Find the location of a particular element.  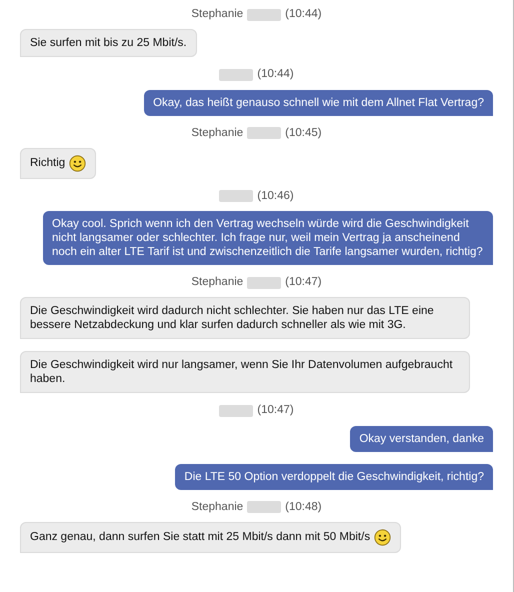

message-text: Okay cool. Sprich wenn ich den Vertrag wechseln würde wird die Geschwindigkeit nicht langsamer oder schlechter. Ich frage nur, weil mein Vertrag ja anscheinend noch ein alter LTE Tarif ist und zwischenzeitlich die Tarife langsamer wurden, richtig? is located at coordinates (268, 238).